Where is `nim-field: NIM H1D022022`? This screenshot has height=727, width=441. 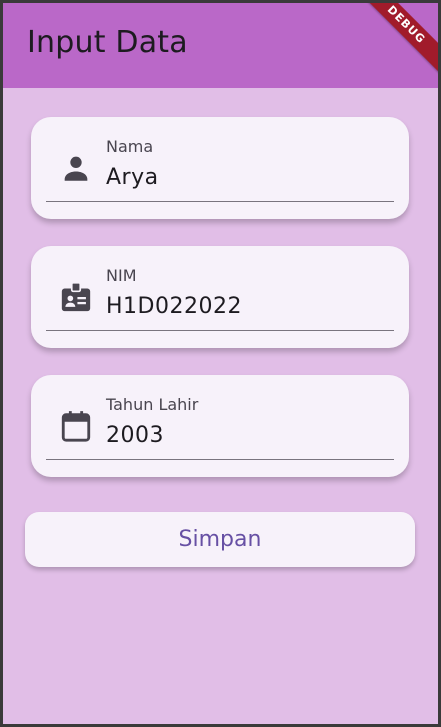
nim-field: NIM H1D022022 is located at coordinates (220, 297).